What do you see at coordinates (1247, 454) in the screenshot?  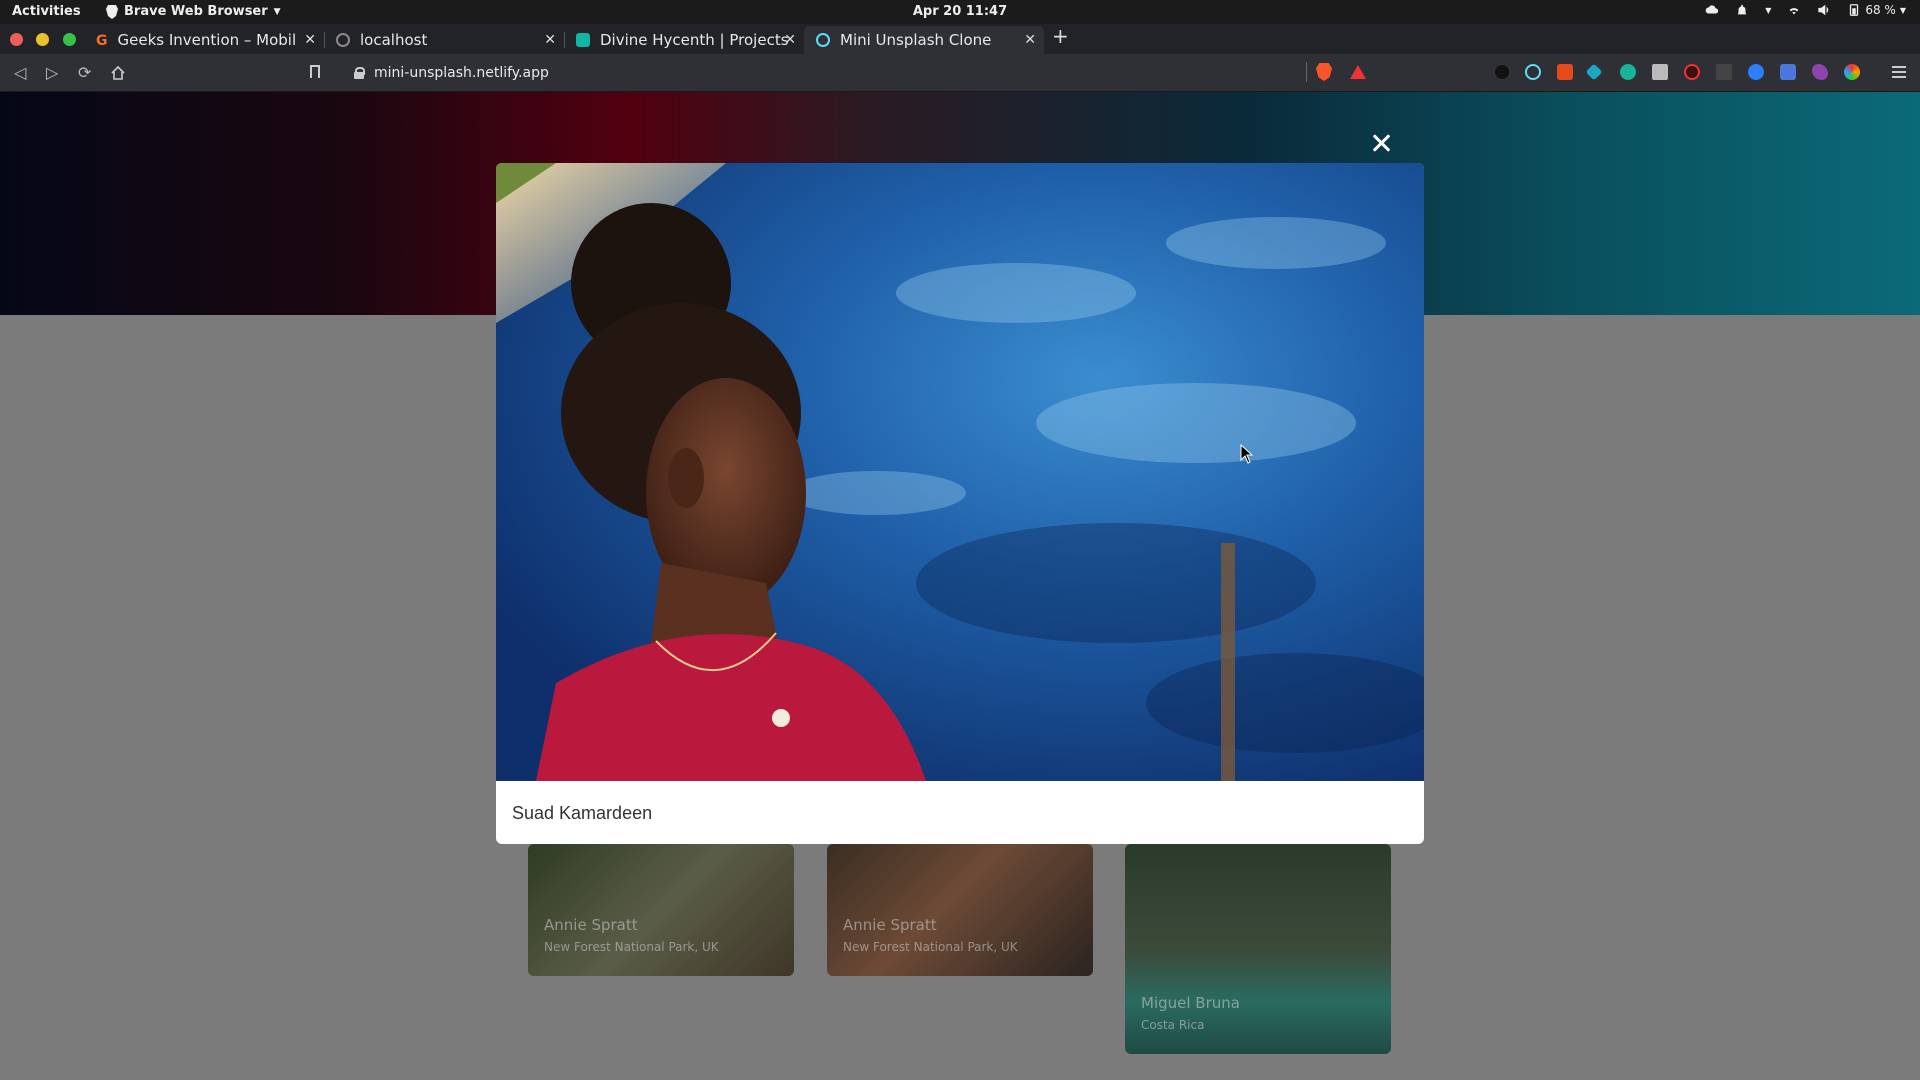 I see `mouse-cursor-icon` at bounding box center [1247, 454].